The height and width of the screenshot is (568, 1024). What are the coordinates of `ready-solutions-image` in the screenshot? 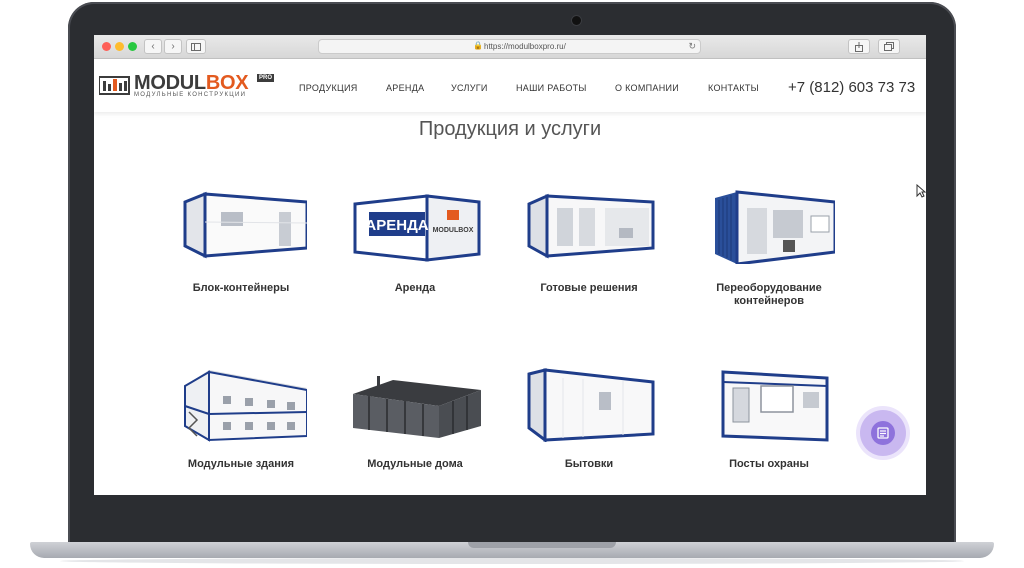 It's located at (591, 226).